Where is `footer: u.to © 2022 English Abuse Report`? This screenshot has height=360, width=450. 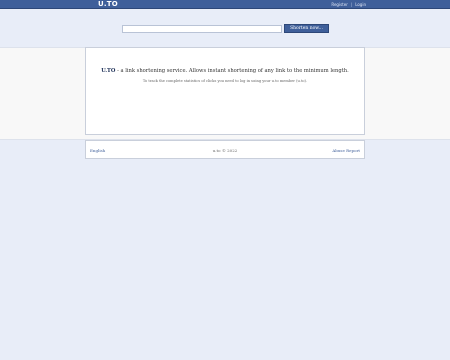
footer: u.to © 2022 English Abuse Report is located at coordinates (225, 149).